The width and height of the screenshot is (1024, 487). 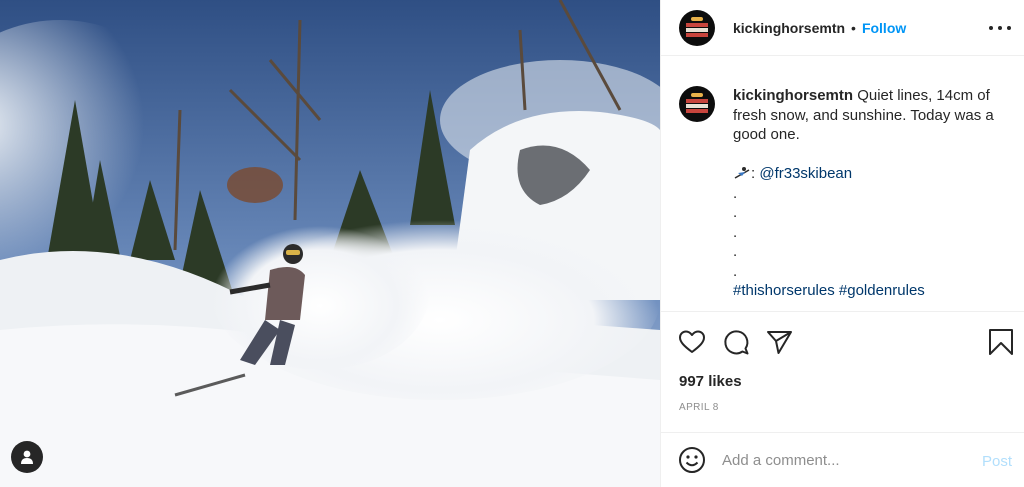 What do you see at coordinates (697, 104) in the screenshot?
I see `caption-avatar` at bounding box center [697, 104].